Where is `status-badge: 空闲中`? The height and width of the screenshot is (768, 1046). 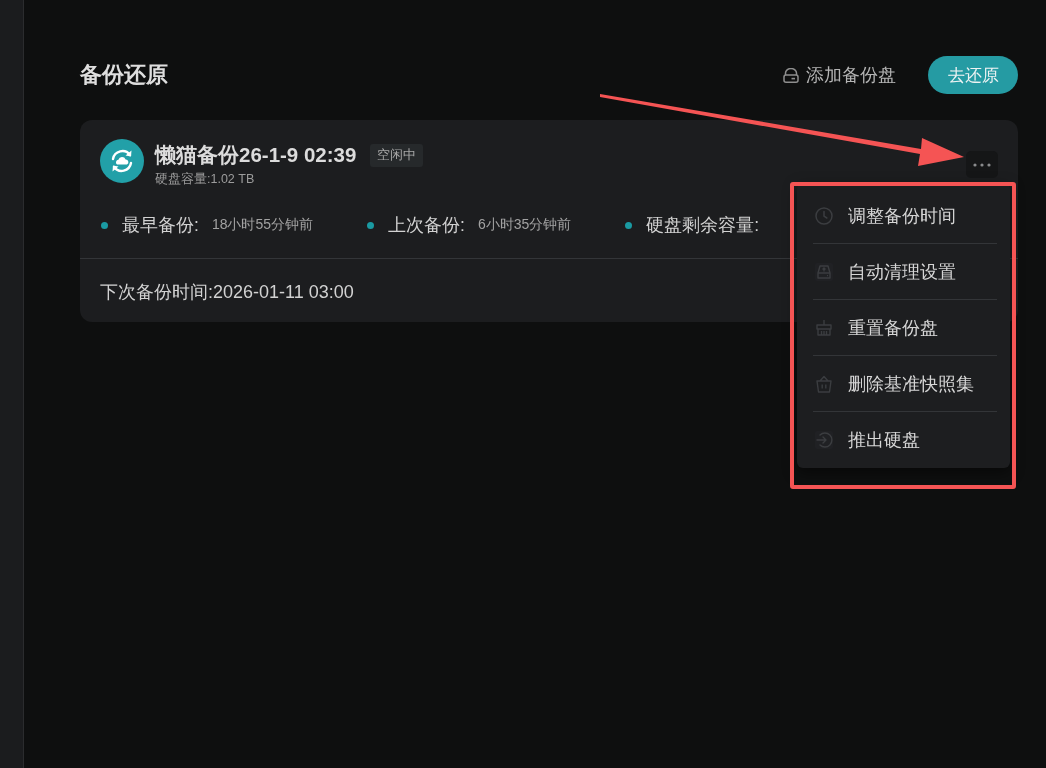 status-badge: 空闲中 is located at coordinates (397, 155).